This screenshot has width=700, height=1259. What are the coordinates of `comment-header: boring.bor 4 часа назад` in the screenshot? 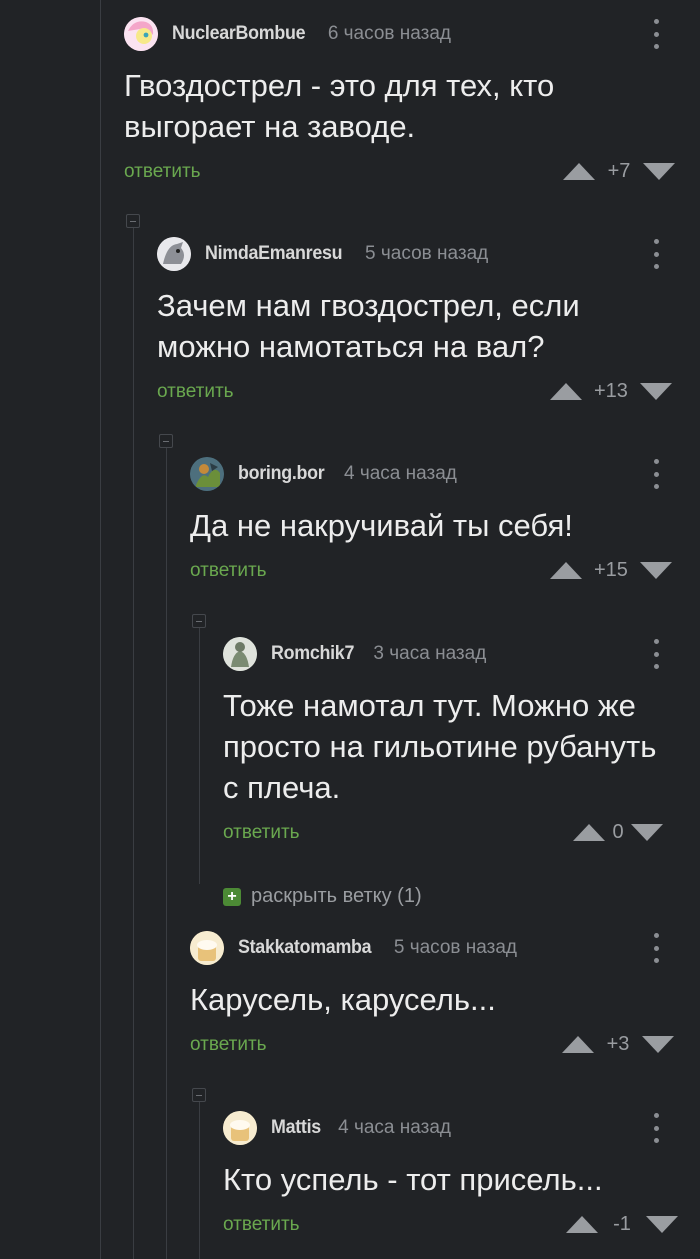 It's located at (434, 474).